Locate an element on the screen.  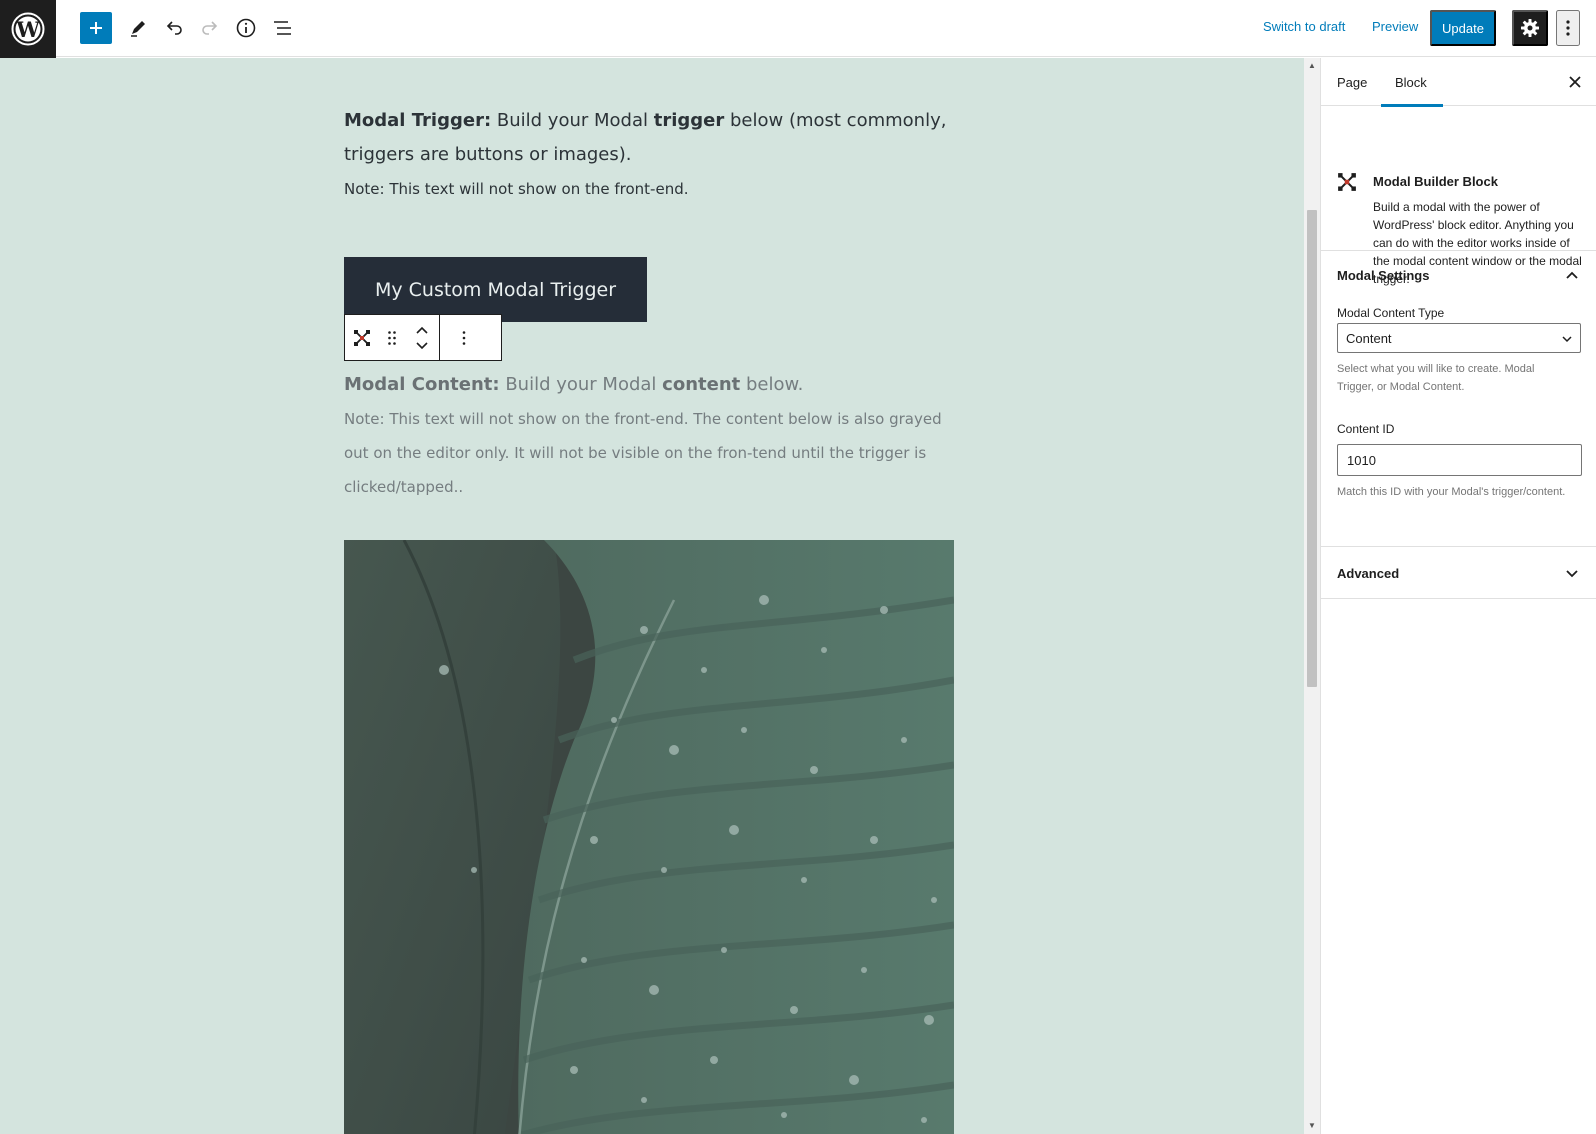
block-options-button is located at coordinates (464, 337).